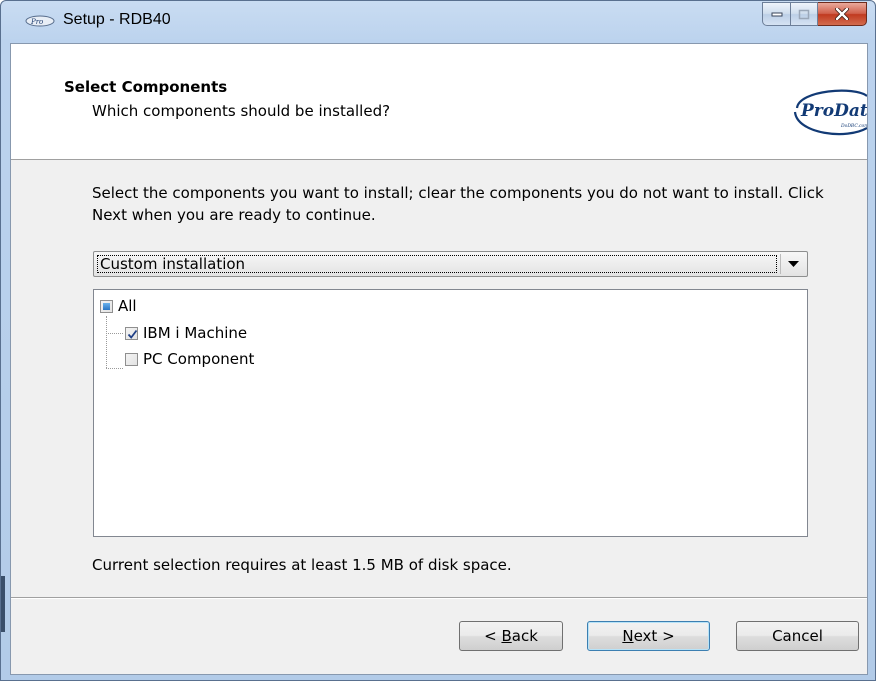  I want to click on close-button, so click(842, 14).